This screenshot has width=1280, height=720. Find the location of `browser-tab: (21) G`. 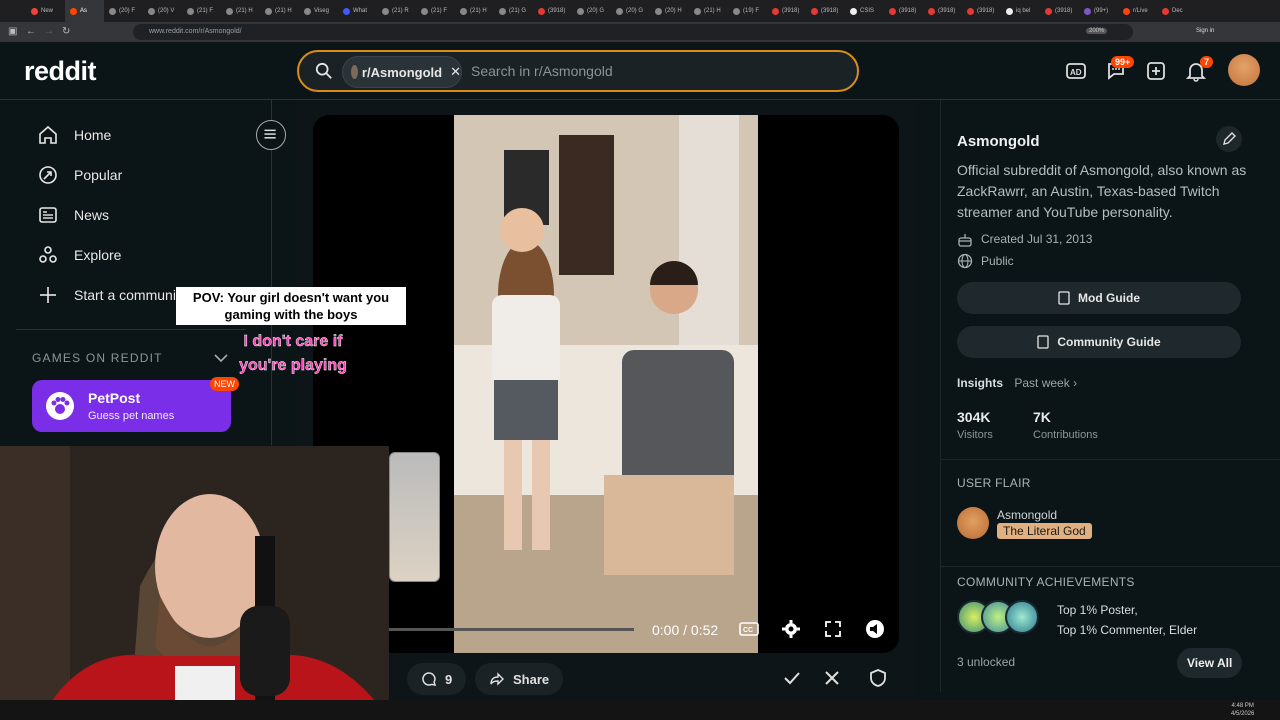

browser-tab: (21) G is located at coordinates (513, 11).